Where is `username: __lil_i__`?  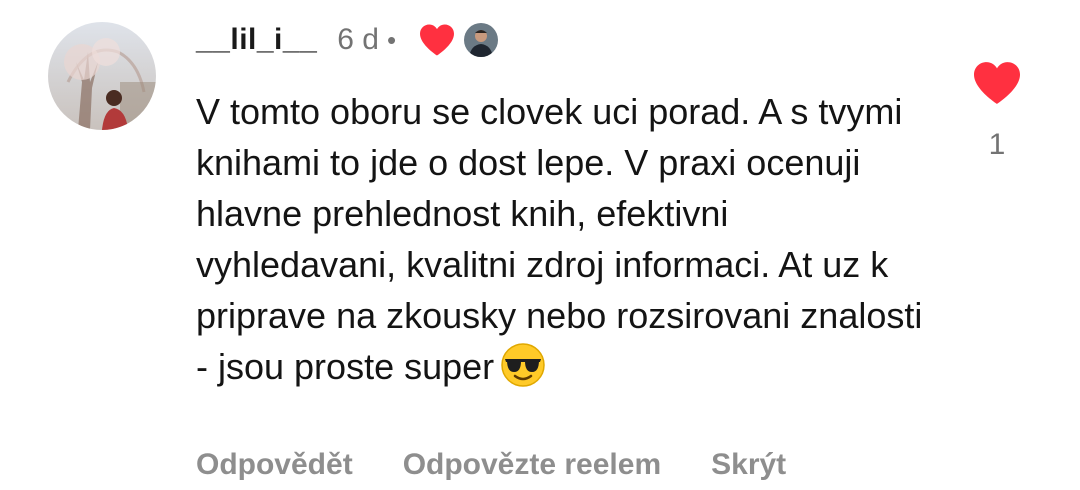
username: __lil_i__ is located at coordinates (256, 40).